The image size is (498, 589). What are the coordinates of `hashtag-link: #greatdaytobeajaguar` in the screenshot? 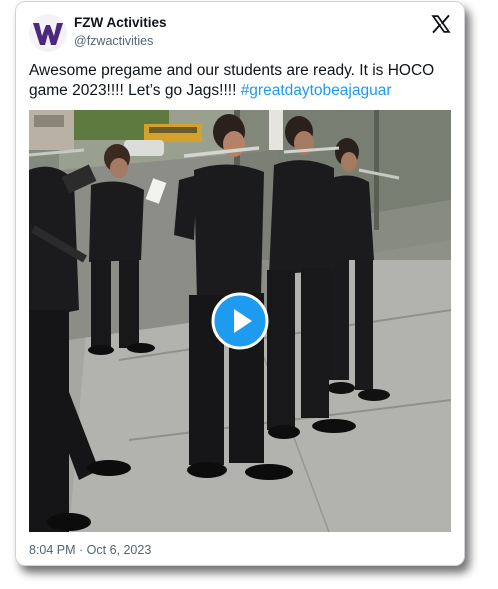 It's located at (316, 90).